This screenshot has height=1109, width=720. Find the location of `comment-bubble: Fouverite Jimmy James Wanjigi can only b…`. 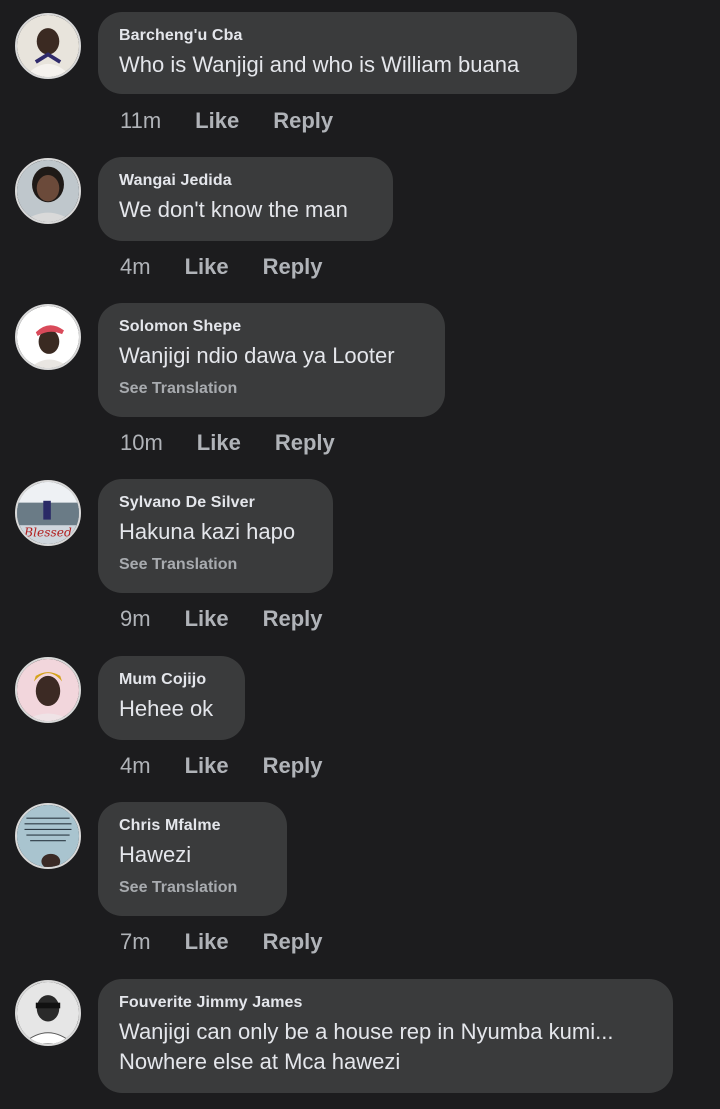

comment-bubble: Fouverite Jimmy James Wanjigi can only b… is located at coordinates (385, 1036).